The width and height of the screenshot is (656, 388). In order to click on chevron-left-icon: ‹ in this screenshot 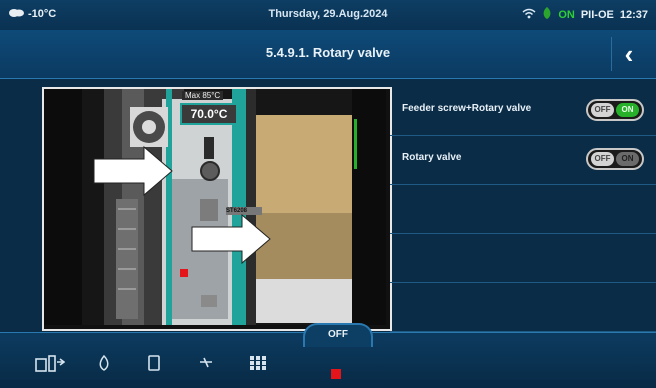, I will do `click(629, 53)`.